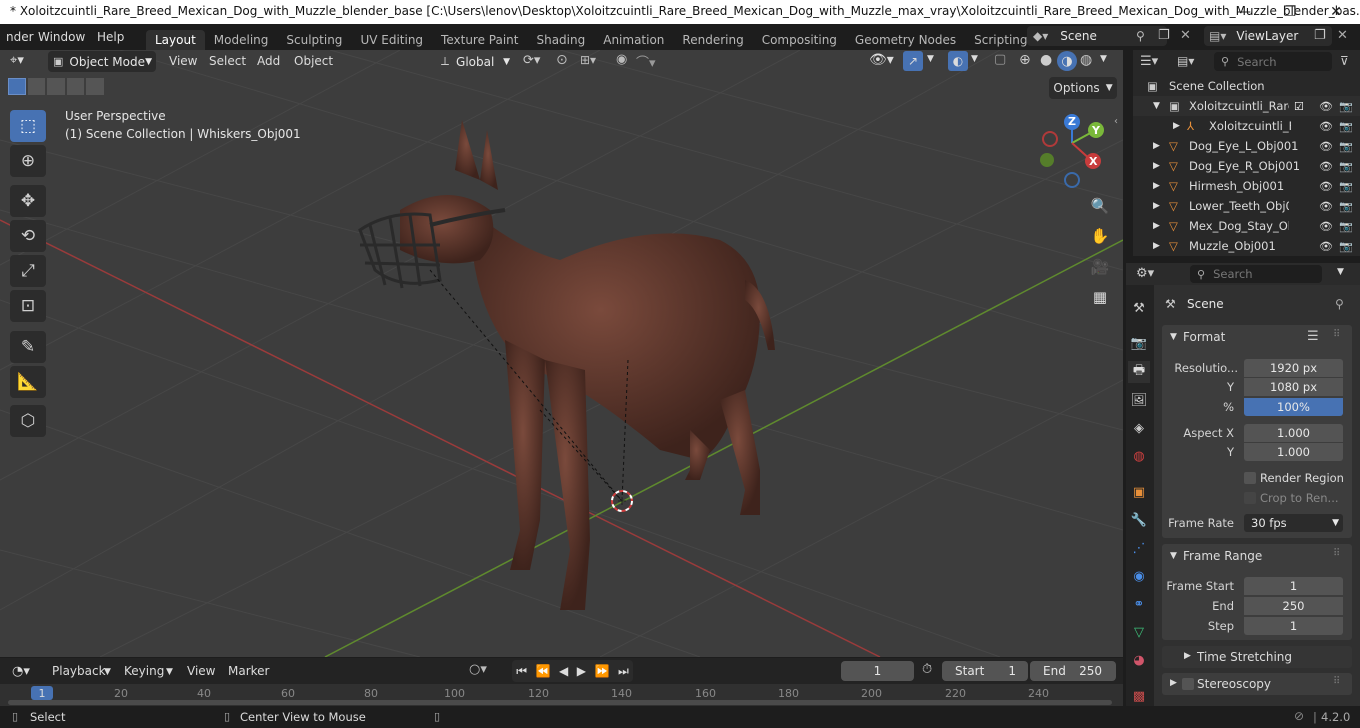  Describe the element at coordinates (1246, 186) in the screenshot. I see `outliner-row: ▶ ▽ Hirmesh_Obj001 👁 📷` at that location.